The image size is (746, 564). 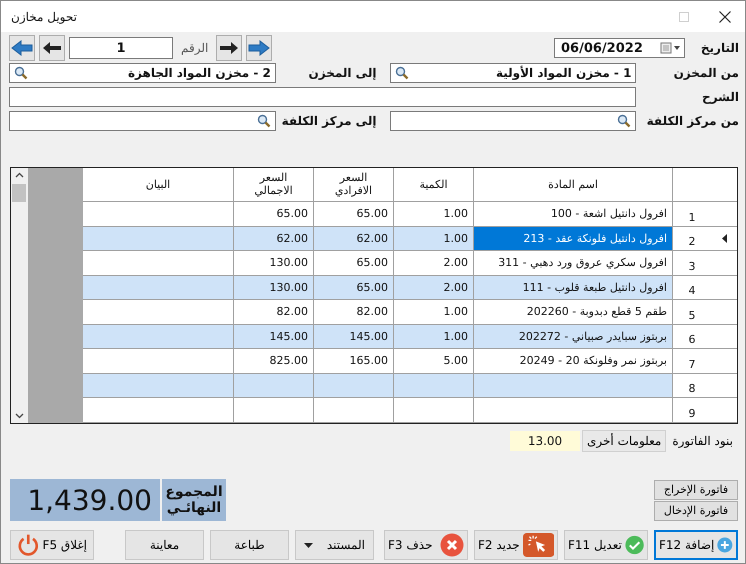 I want to click on row-number: 7, so click(x=692, y=364).